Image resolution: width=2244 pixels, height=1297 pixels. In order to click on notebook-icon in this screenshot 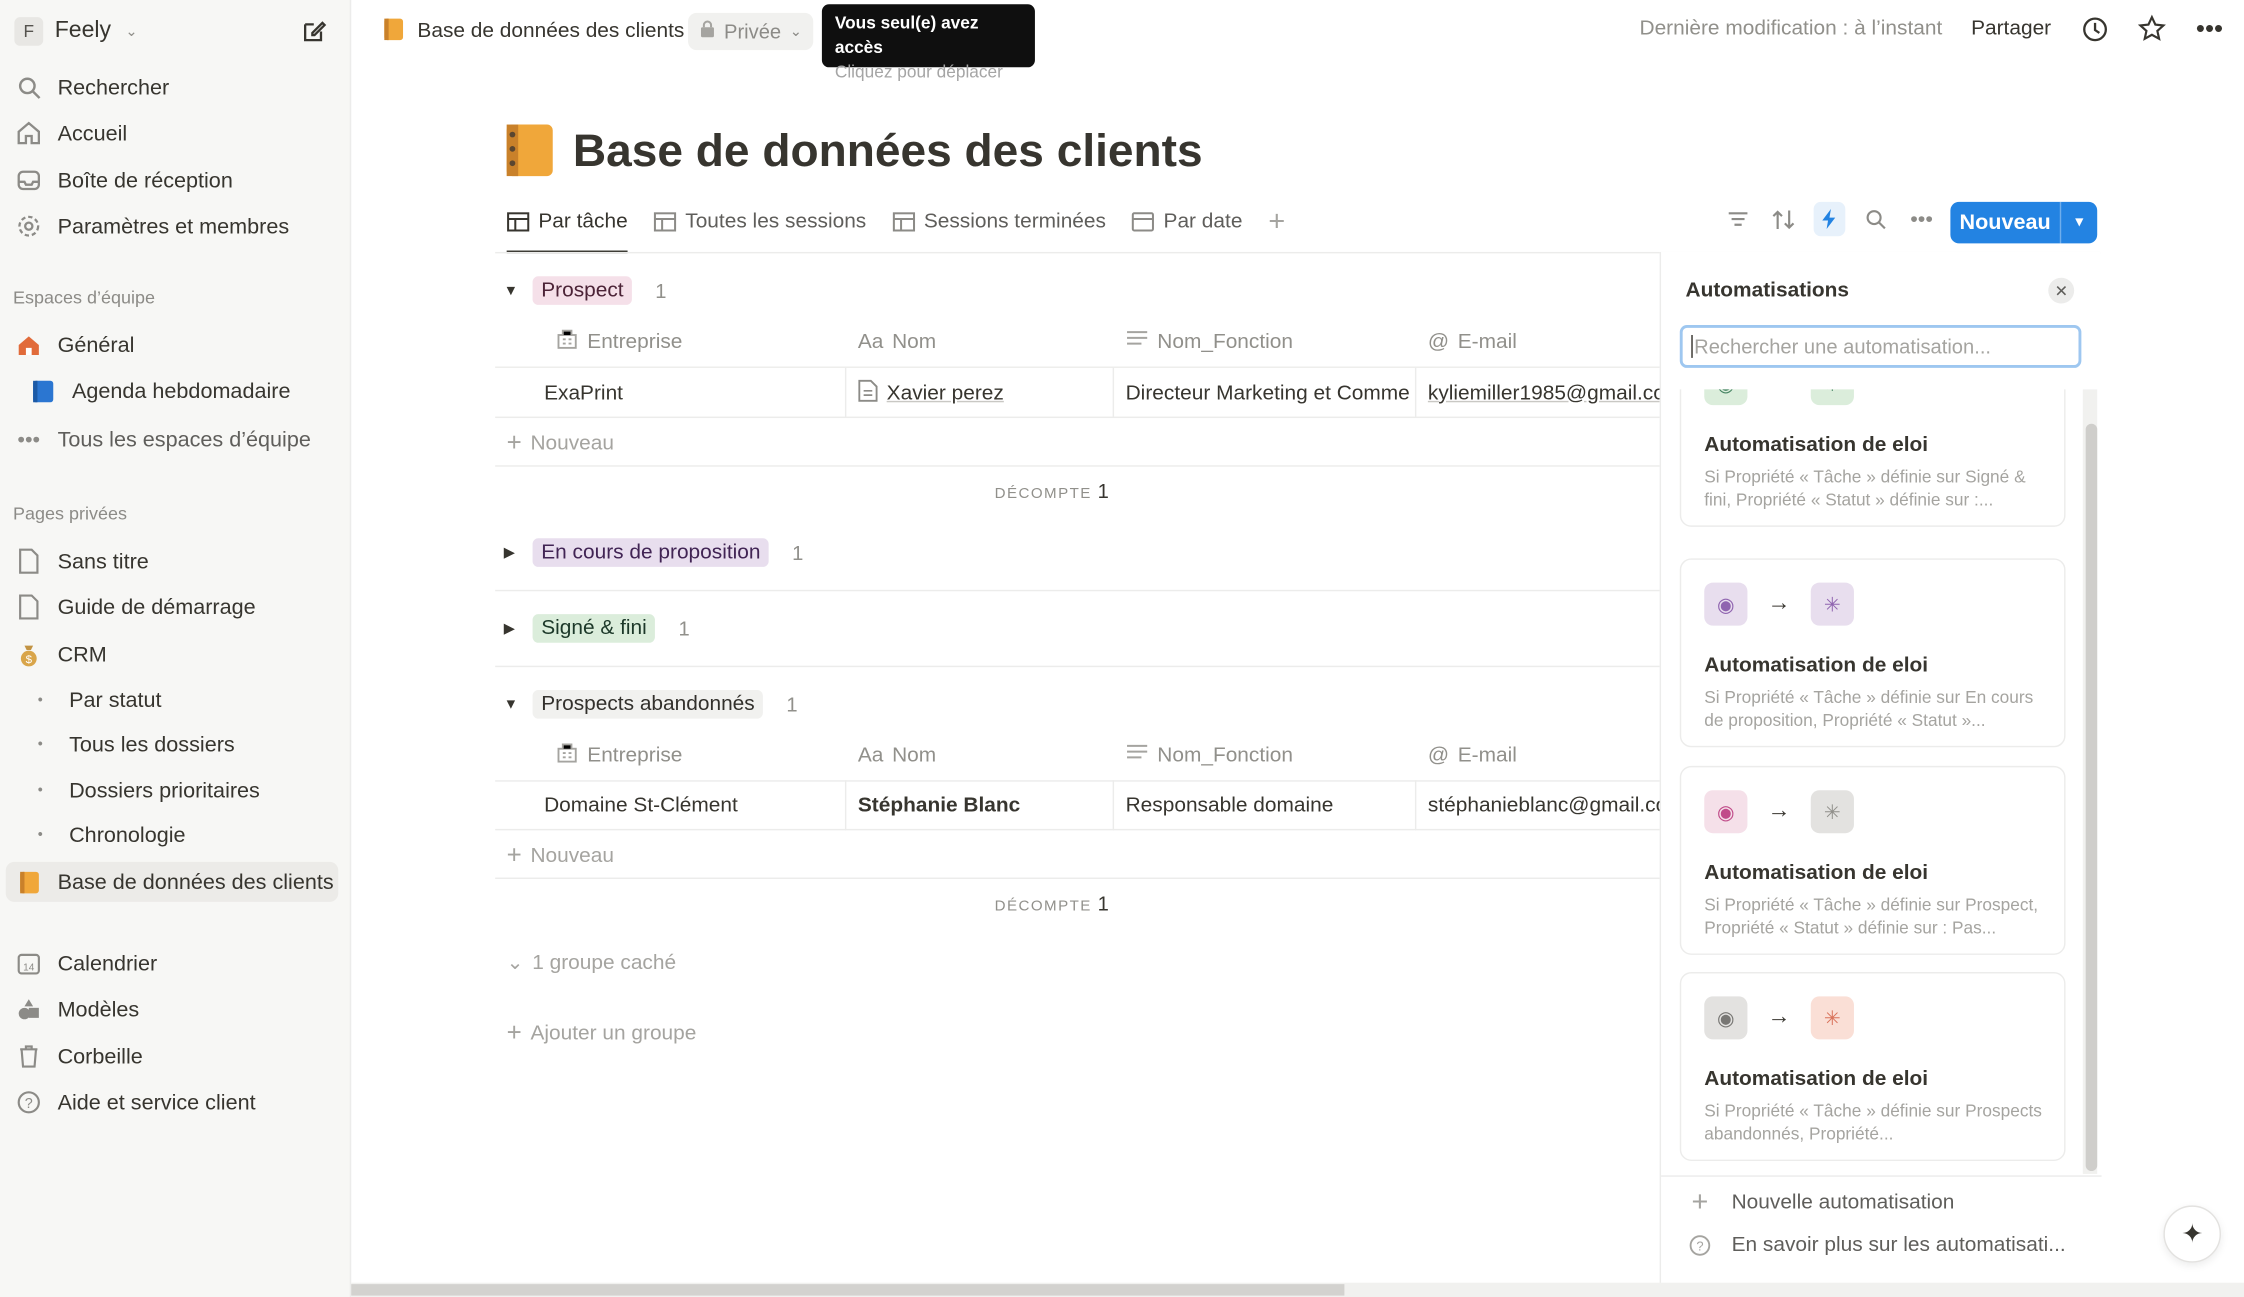, I will do `click(528, 150)`.